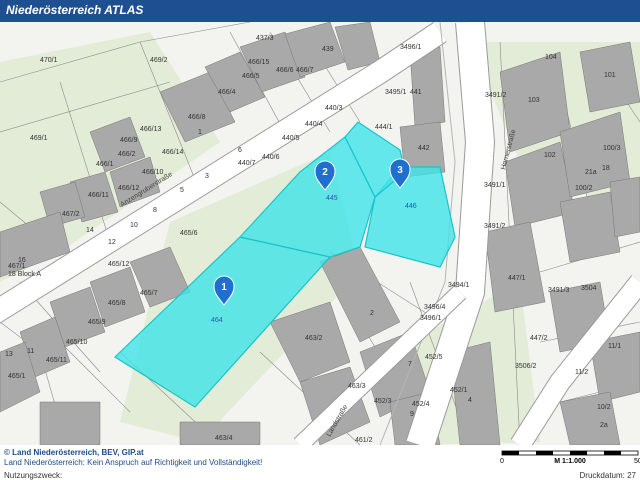 The image size is (640, 480). Describe the element at coordinates (372, 313) in the screenshot. I see `house-number: 2` at that location.